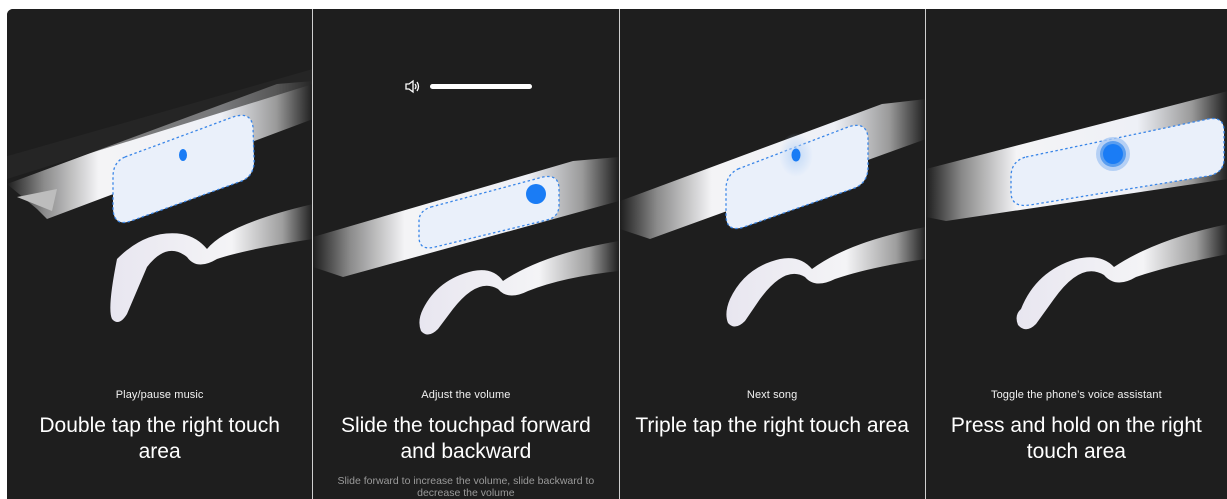 Image resolution: width=1227 pixels, height=499 pixels. Describe the element at coordinates (466, 395) in the screenshot. I see `gesture-subtitle: Adjust the volume` at that location.